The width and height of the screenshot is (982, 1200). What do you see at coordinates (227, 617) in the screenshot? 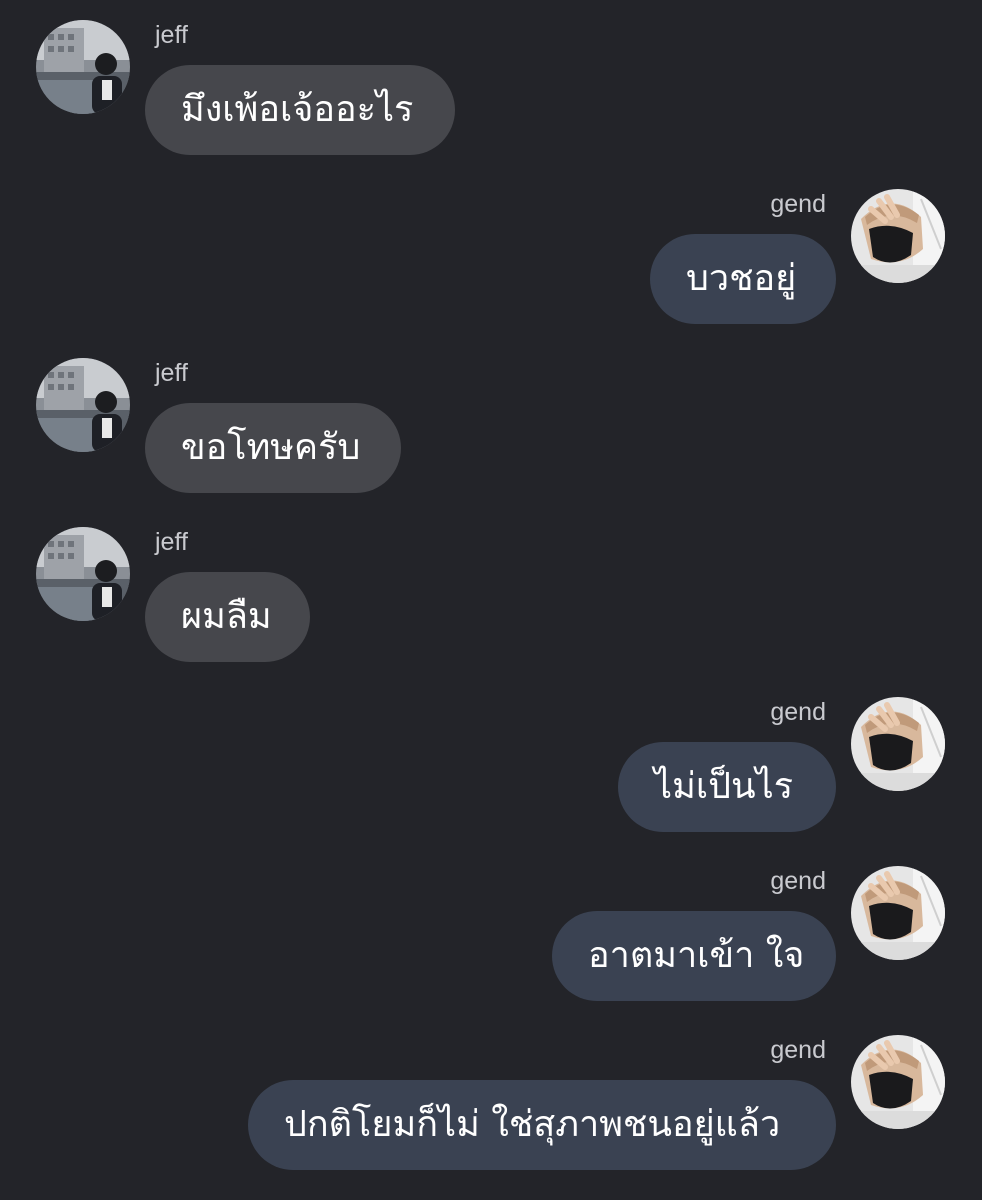
I see `message-bubble: ผมลืม` at bounding box center [227, 617].